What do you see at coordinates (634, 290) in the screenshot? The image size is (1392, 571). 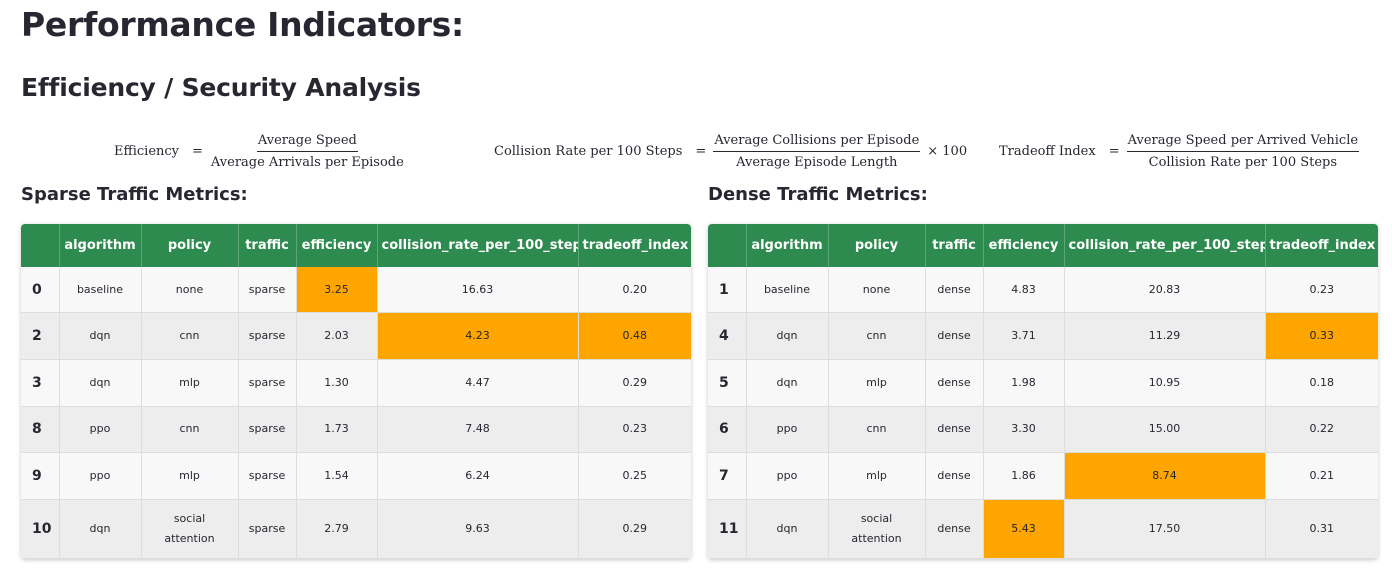 I see `cell-tradeoff-index: 0.20` at bounding box center [634, 290].